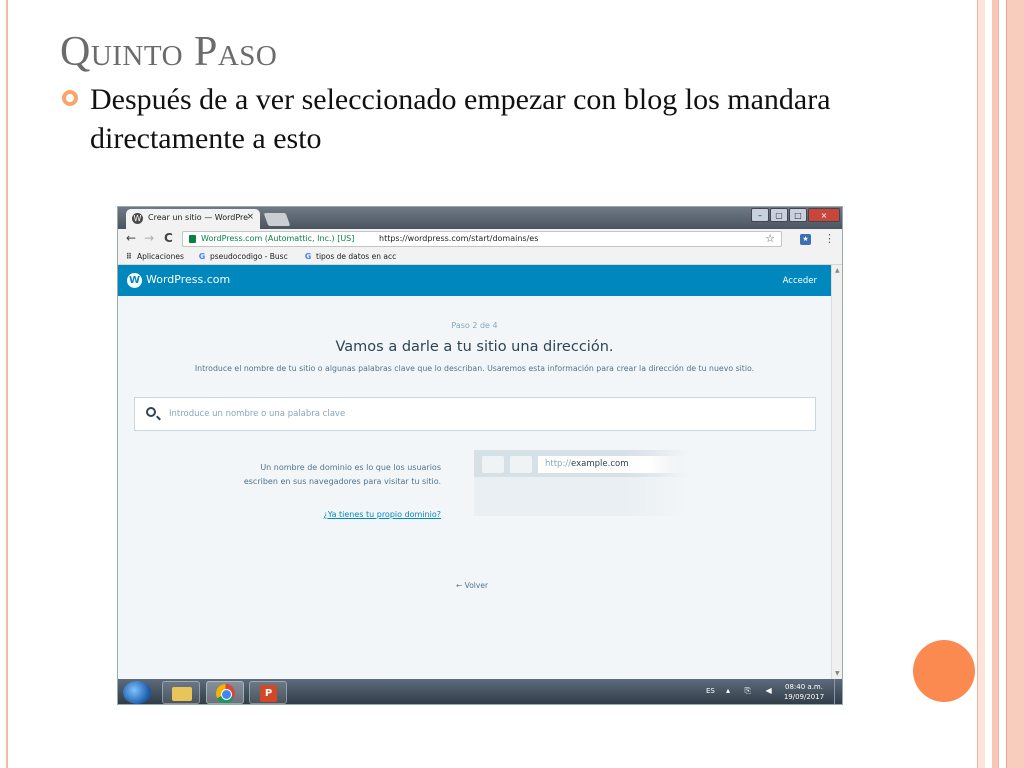  I want to click on tab-title: Crear un sitio — WordPre, so click(198, 217).